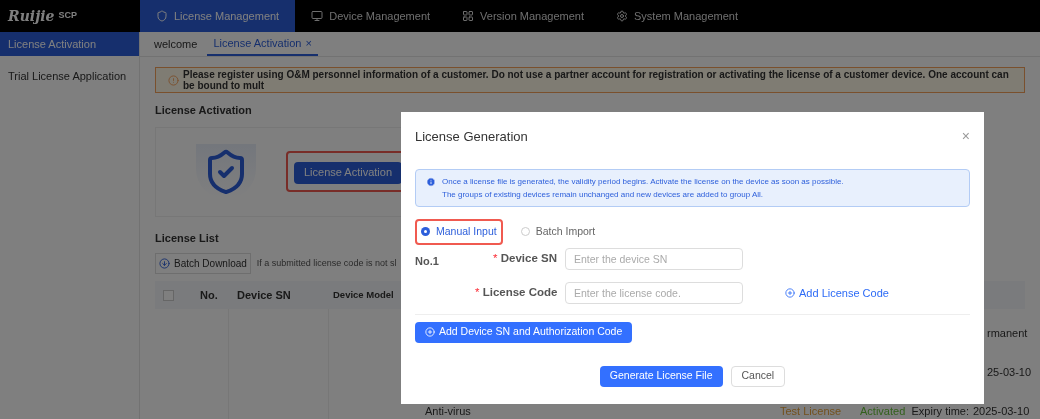  What do you see at coordinates (209, 295) in the screenshot?
I see `column-header: No.` at bounding box center [209, 295].